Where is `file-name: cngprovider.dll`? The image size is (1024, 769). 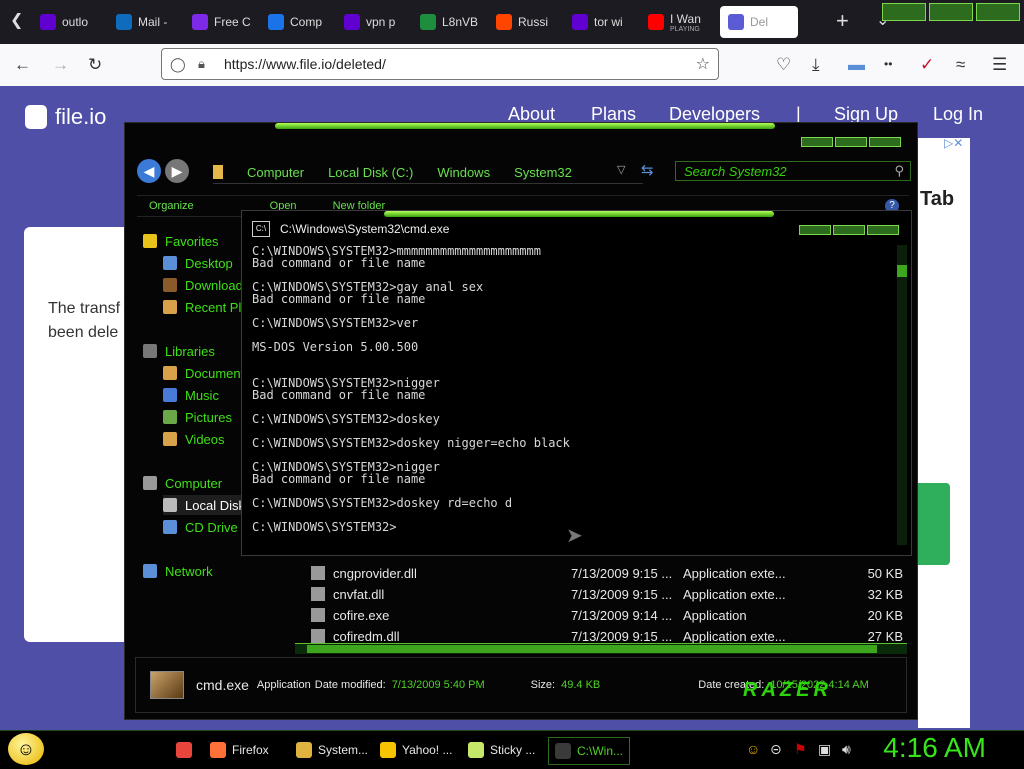
file-name: cngprovider.dll is located at coordinates (375, 573).